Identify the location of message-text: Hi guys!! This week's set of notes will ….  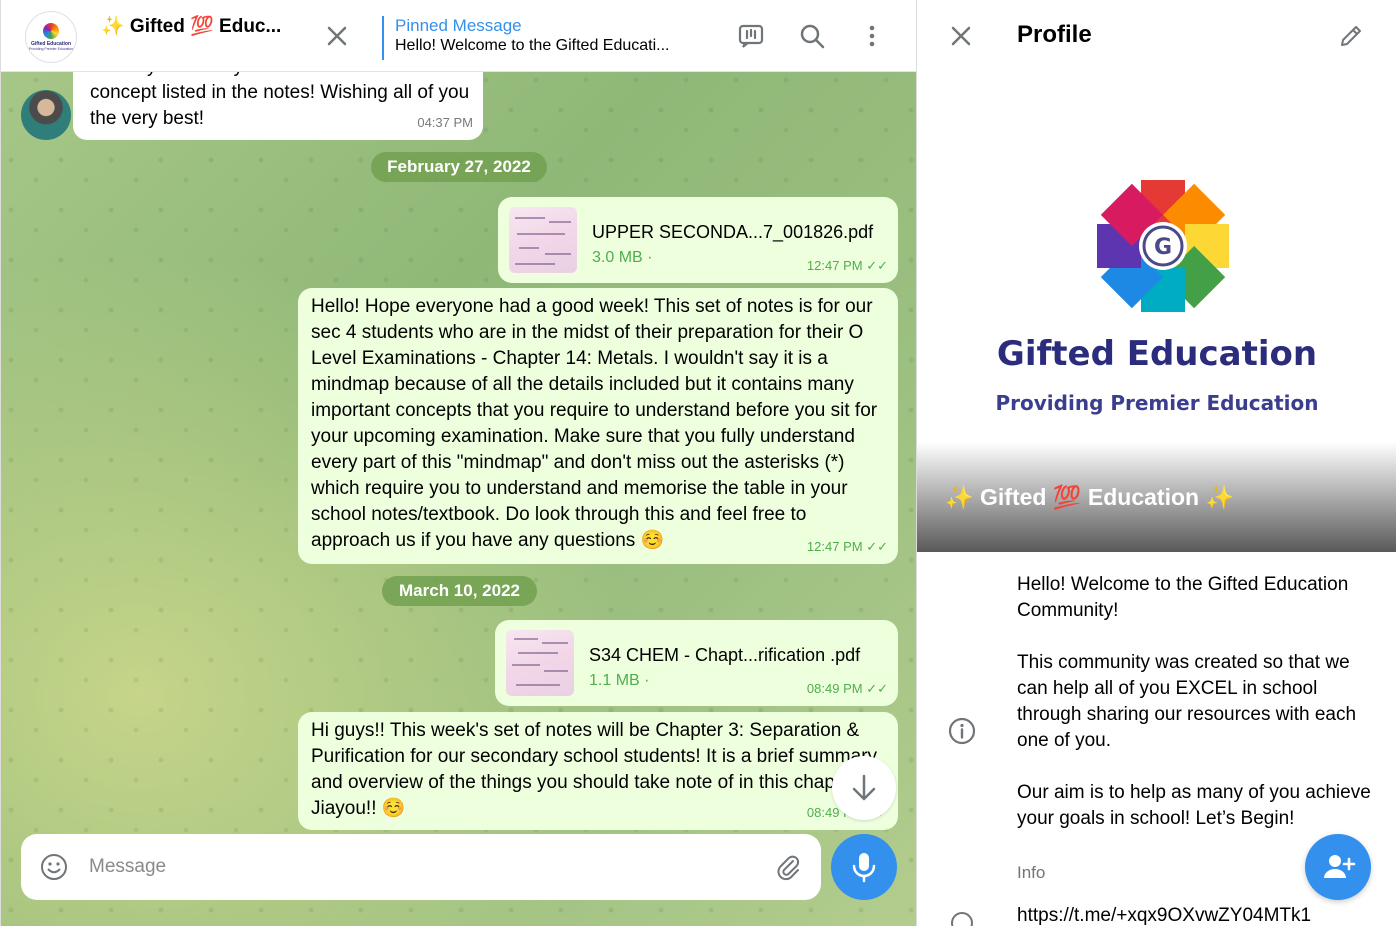
(594, 769).